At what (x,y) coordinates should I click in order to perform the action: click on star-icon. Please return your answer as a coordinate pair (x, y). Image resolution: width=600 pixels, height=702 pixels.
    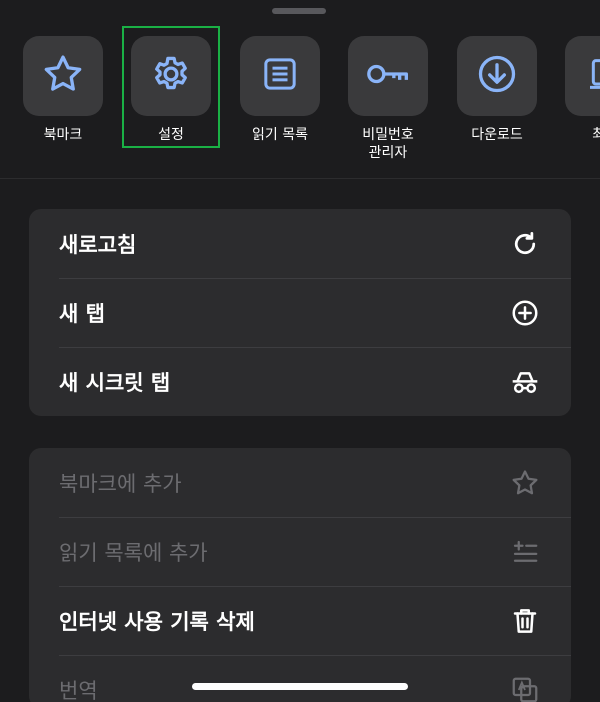
    Looking at the image, I should click on (63, 76).